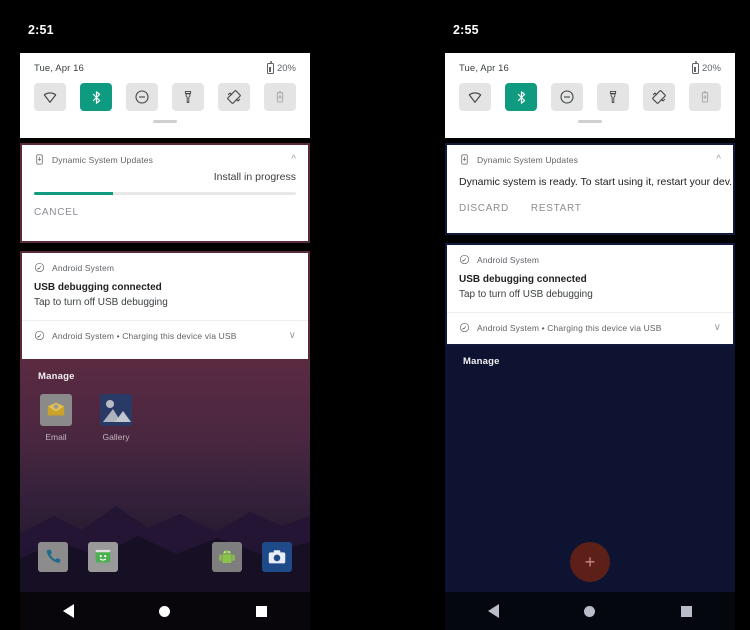  What do you see at coordinates (73, 193) in the screenshot?
I see `install-progress-fill` at bounding box center [73, 193].